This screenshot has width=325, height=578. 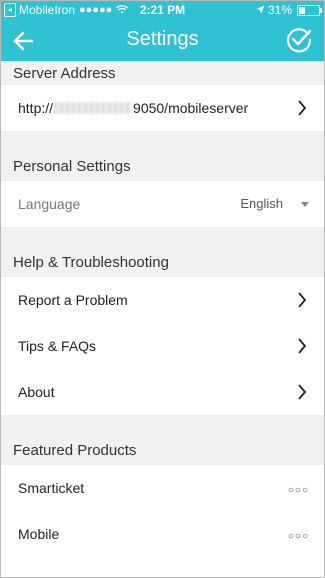 I want to click on report-problem-label: Report a Problem, so click(x=73, y=300).